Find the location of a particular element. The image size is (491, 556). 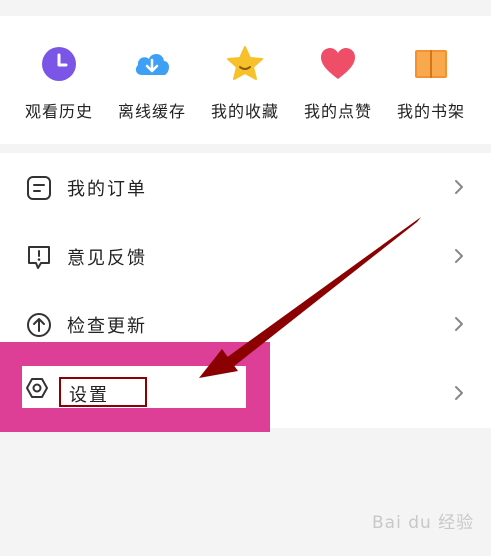

my-favorites-label: 我的收藏 is located at coordinates (244, 111).